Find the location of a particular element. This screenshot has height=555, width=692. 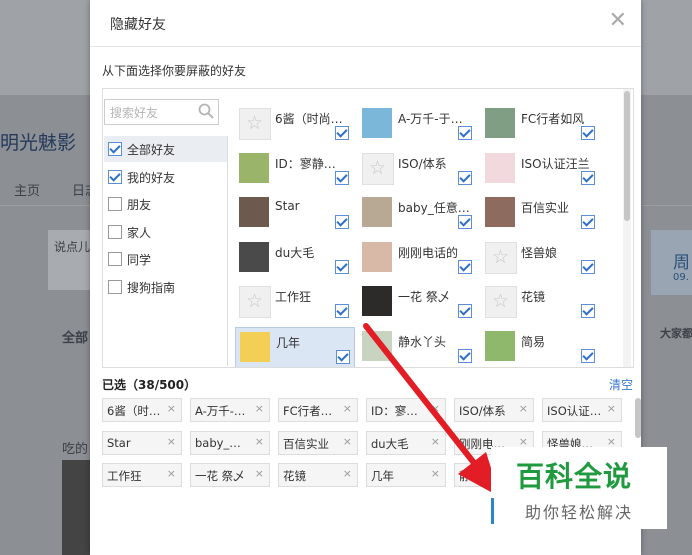

watermark-bar is located at coordinates (492, 511).